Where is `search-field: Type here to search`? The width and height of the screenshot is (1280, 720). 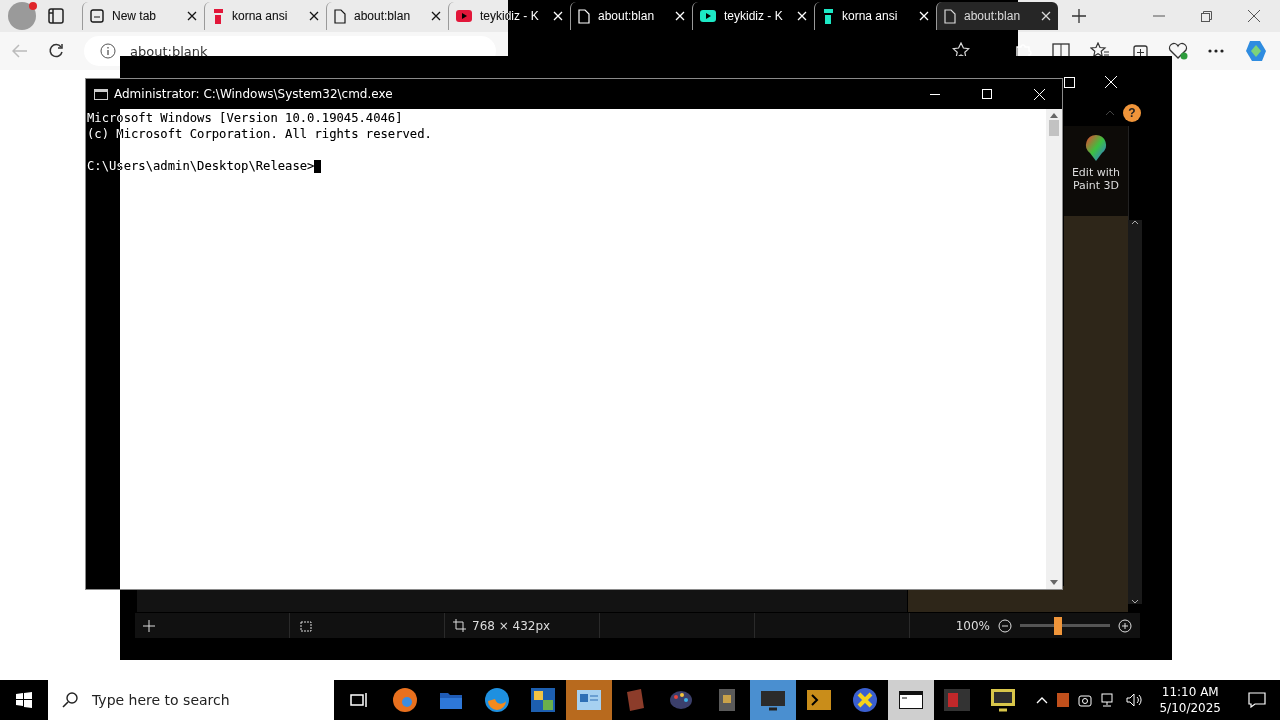 search-field: Type here to search is located at coordinates (191, 700).